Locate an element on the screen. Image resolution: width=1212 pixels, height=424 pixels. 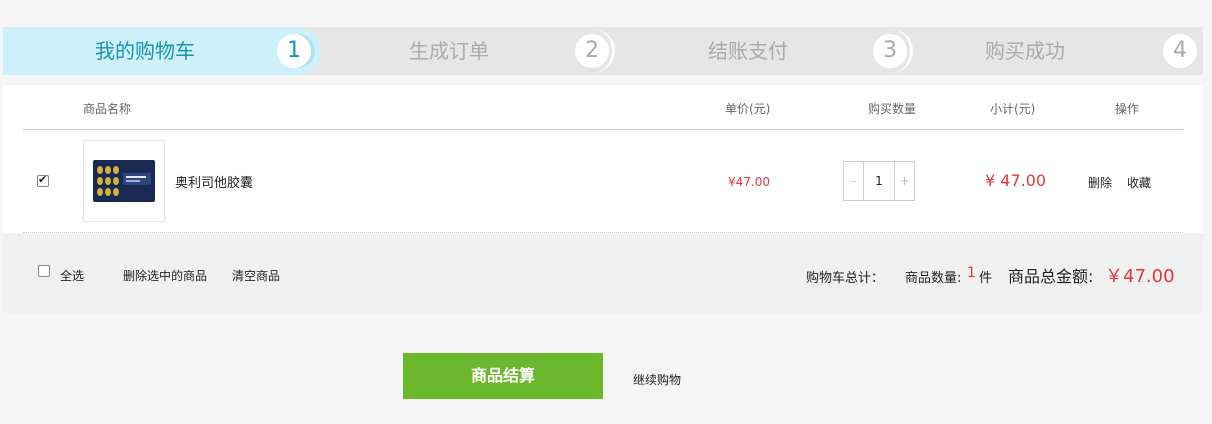
step-label: 购买成功 is located at coordinates (1025, 51).